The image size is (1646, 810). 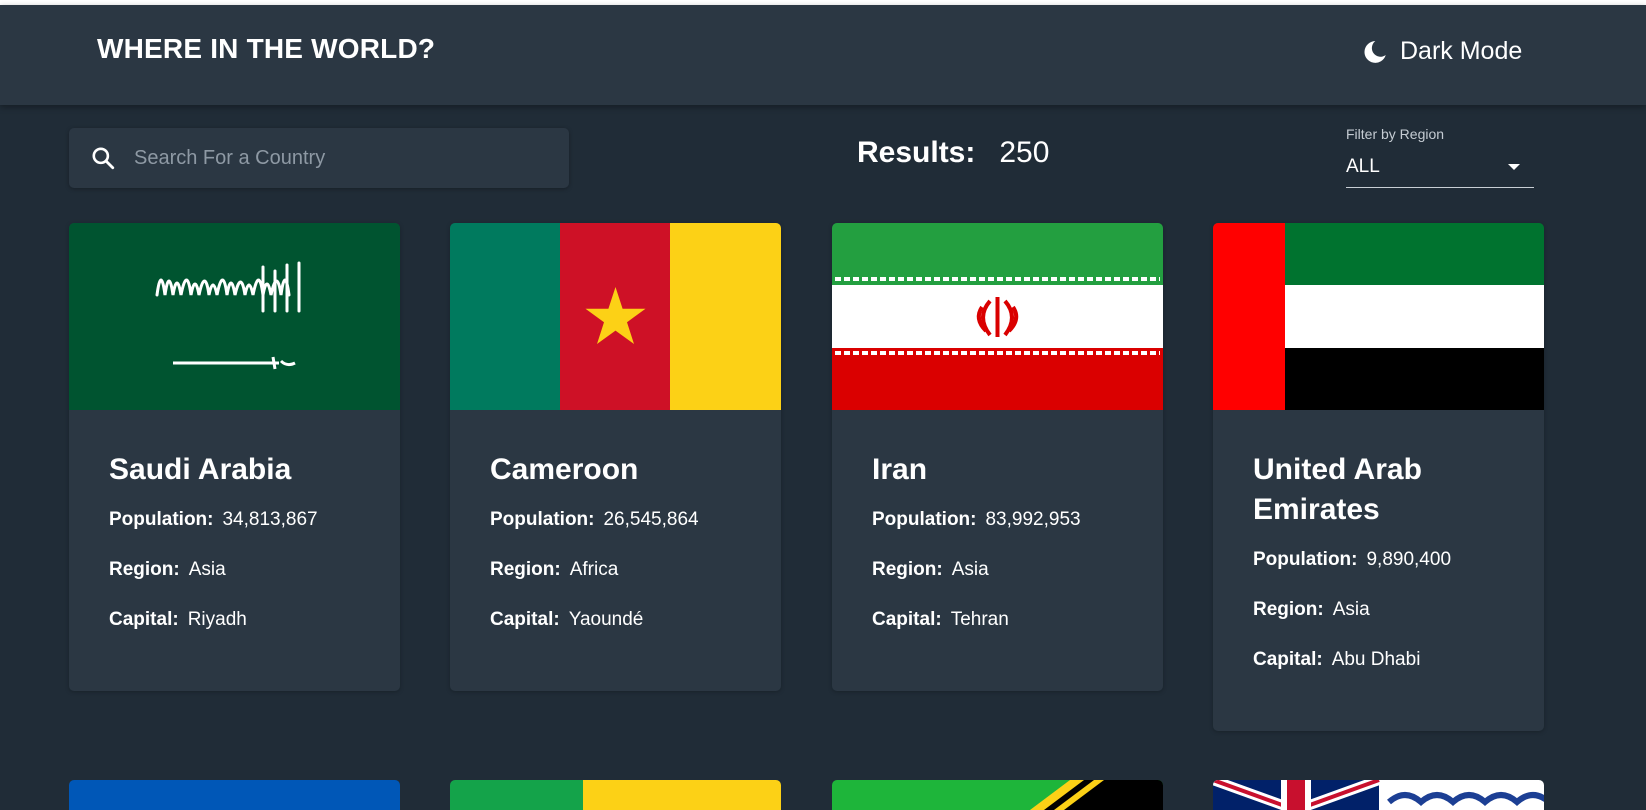 I want to click on population-row: Population: 9,890,400, so click(x=1378, y=560).